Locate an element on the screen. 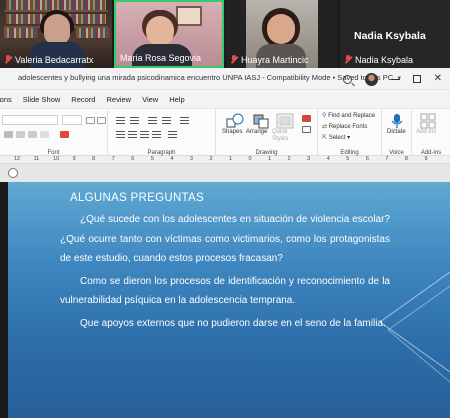 The height and width of the screenshot is (418, 450). quick-styles-icon is located at coordinates (285, 121).